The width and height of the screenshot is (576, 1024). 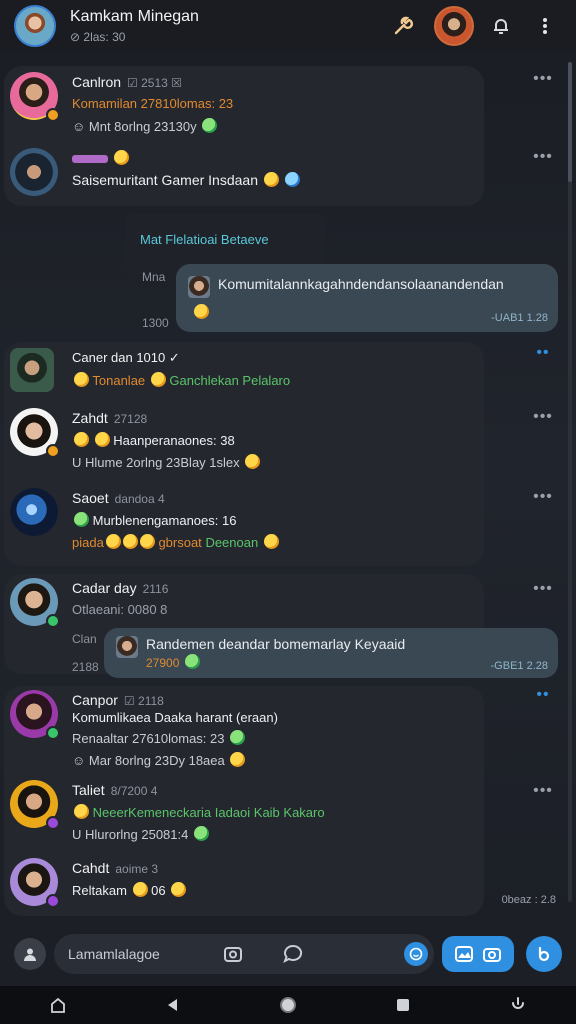 I want to click on author-name: Cahdt, so click(x=91, y=868).